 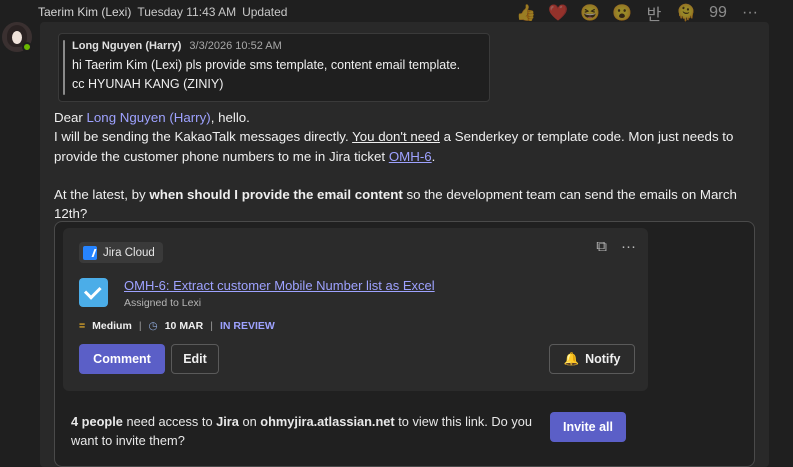 What do you see at coordinates (616, 246) in the screenshot?
I see `card-actions: ⧉ ···` at bounding box center [616, 246].